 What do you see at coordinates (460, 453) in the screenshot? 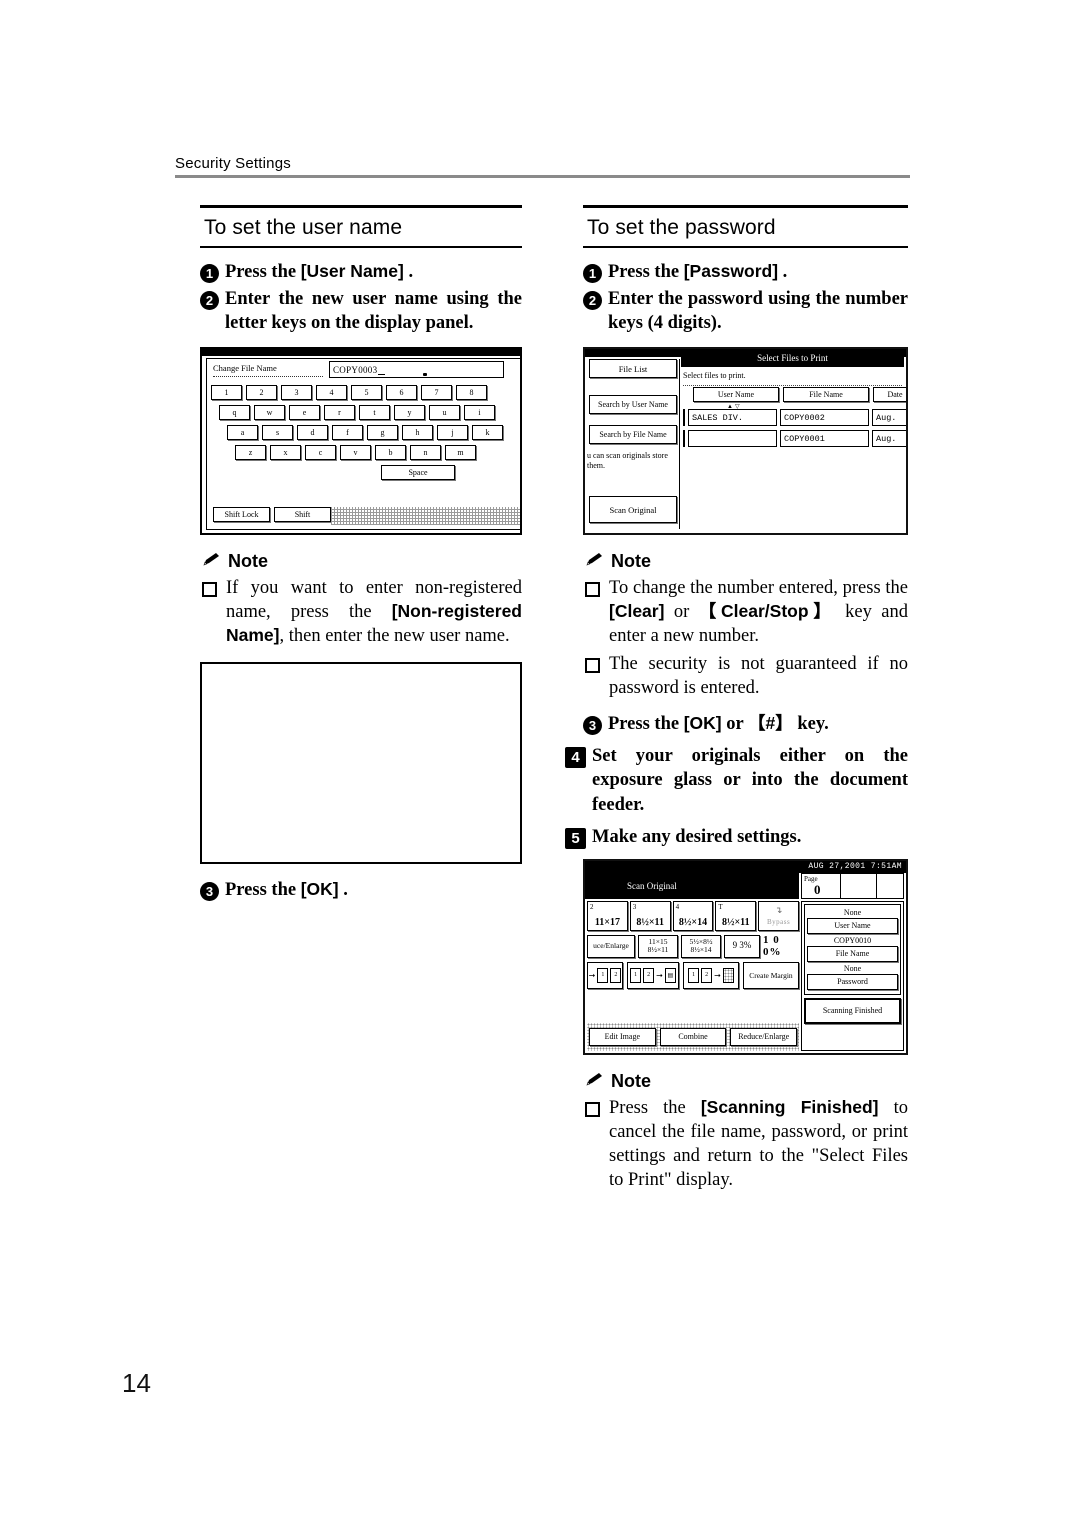
I see `key-m: m` at bounding box center [460, 453].